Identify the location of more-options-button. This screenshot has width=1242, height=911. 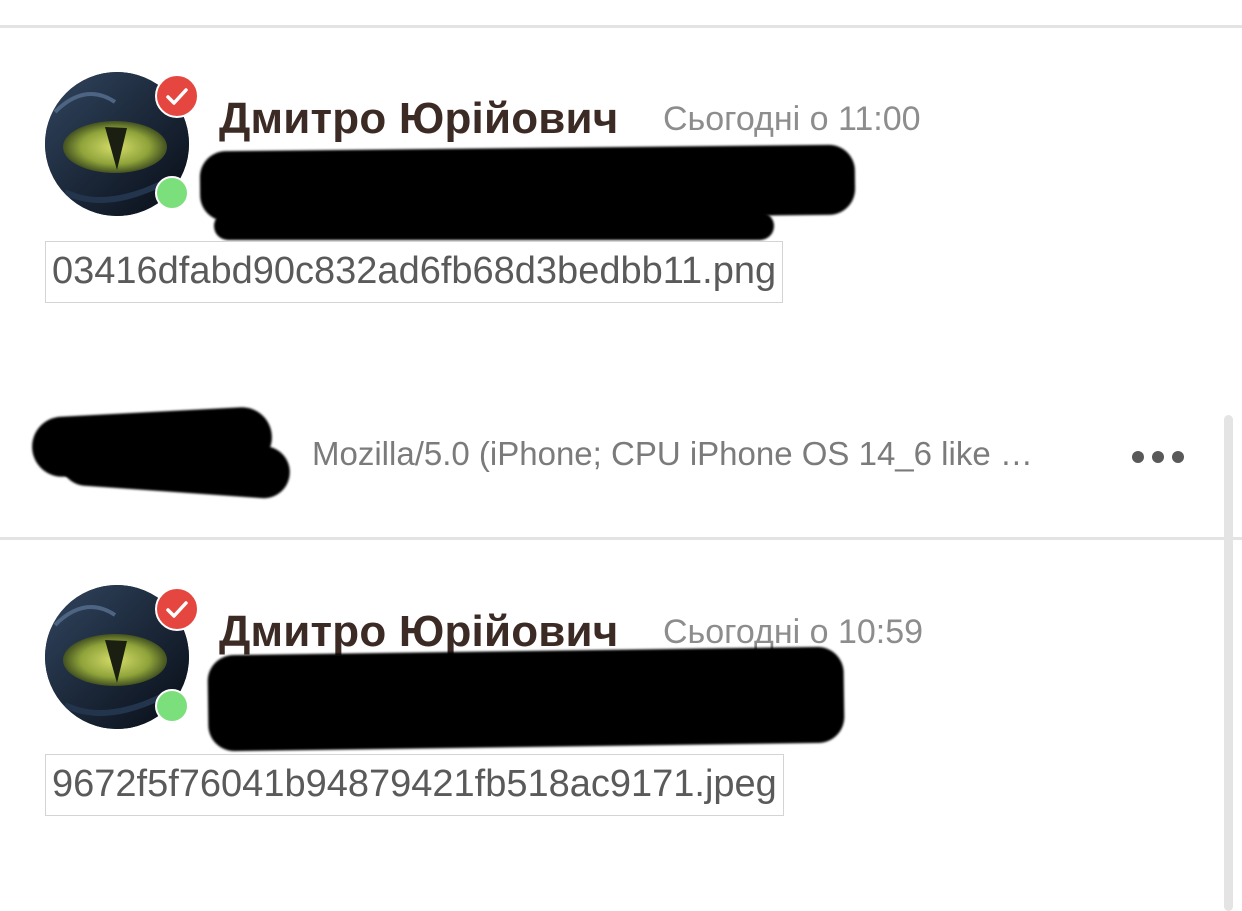
(1159, 457).